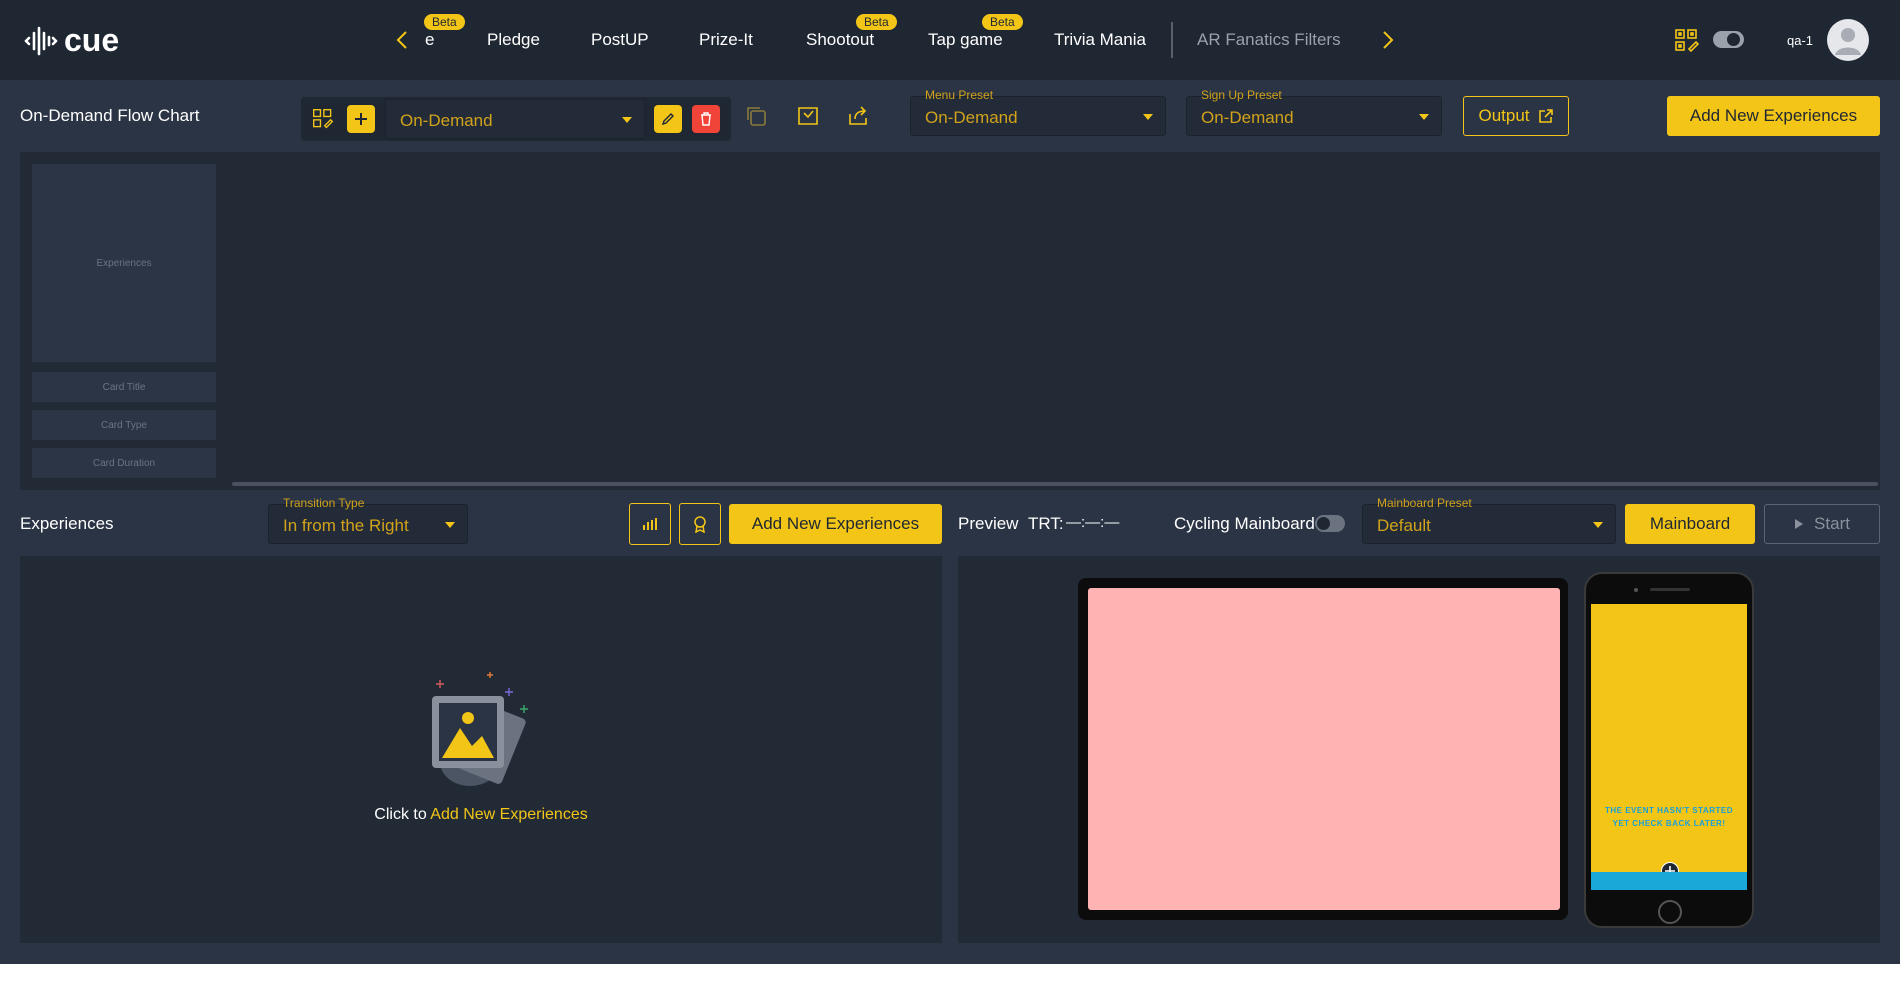  Describe the element at coordinates (124, 387) in the screenshot. I see `flow-card-title: Card Title` at that location.